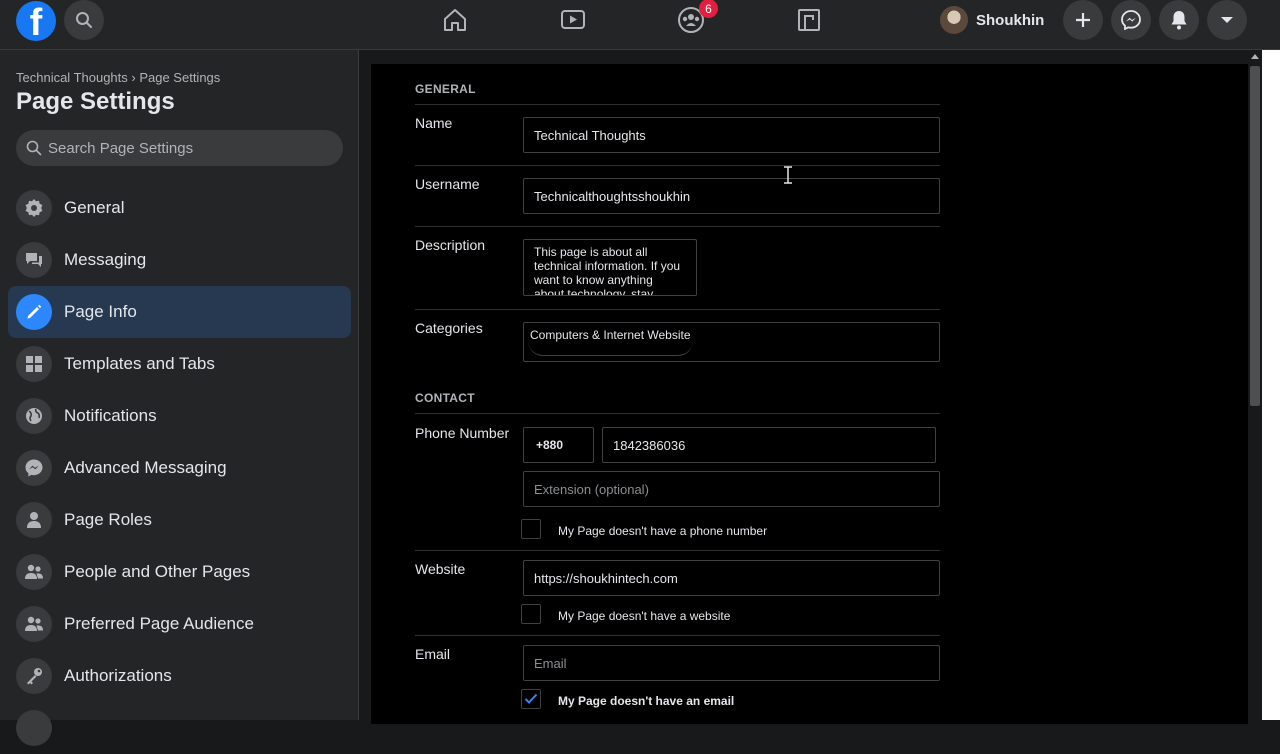  What do you see at coordinates (1255, 56) in the screenshot?
I see `scroll-up-arrow` at bounding box center [1255, 56].